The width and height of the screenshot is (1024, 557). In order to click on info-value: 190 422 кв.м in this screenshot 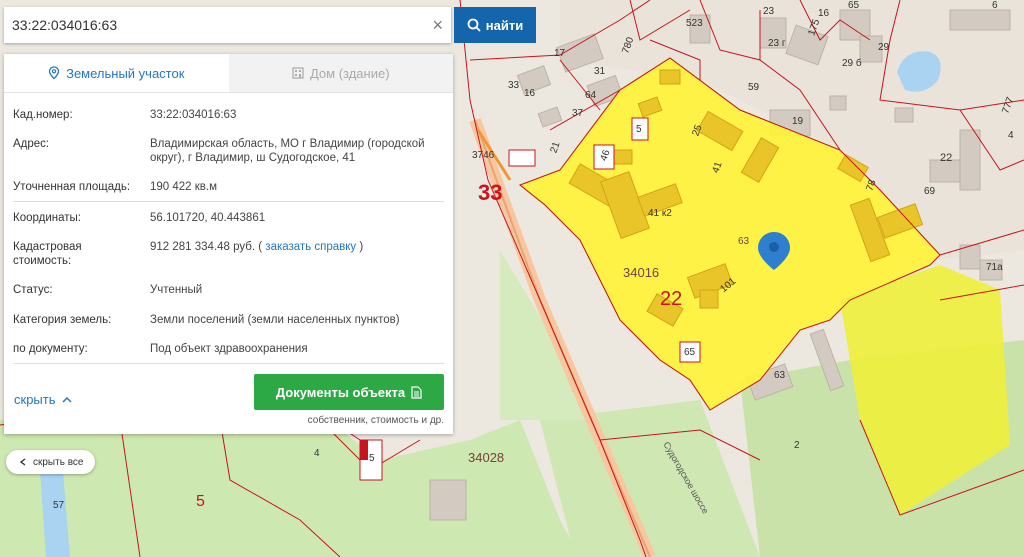, I will do `click(184, 187)`.